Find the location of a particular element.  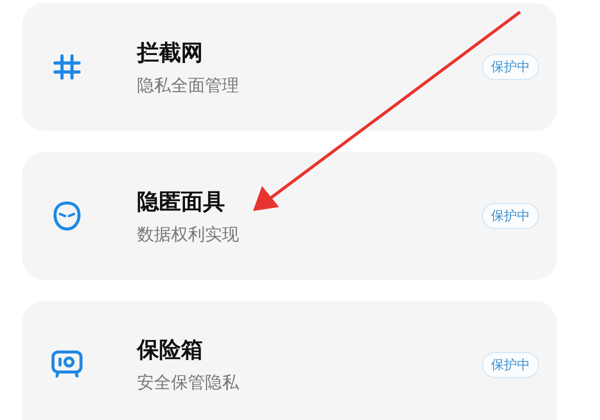

item-title: 拦截网 is located at coordinates (170, 54).